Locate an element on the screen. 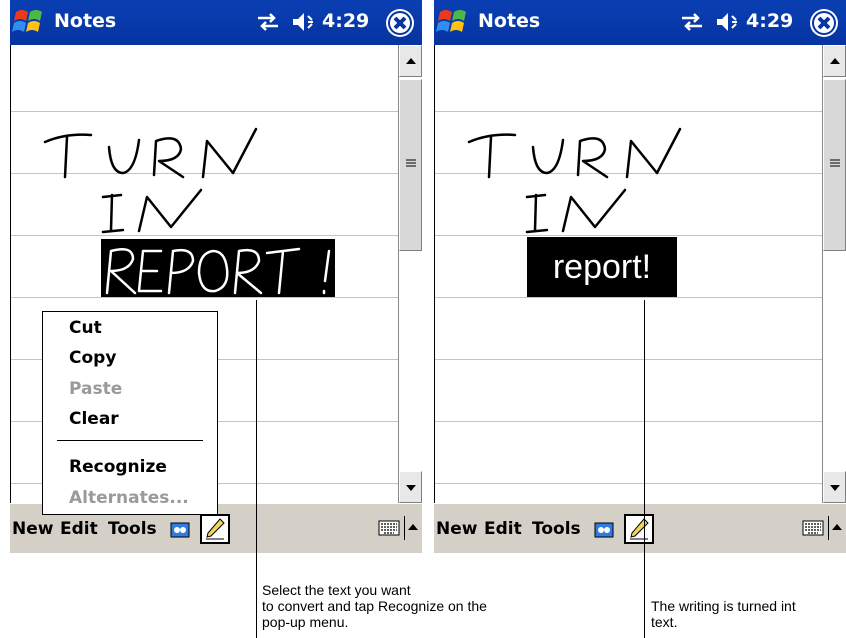 Image resolution: width=846 pixels, height=638 pixels. menu-clear: Clear is located at coordinates (94, 419).